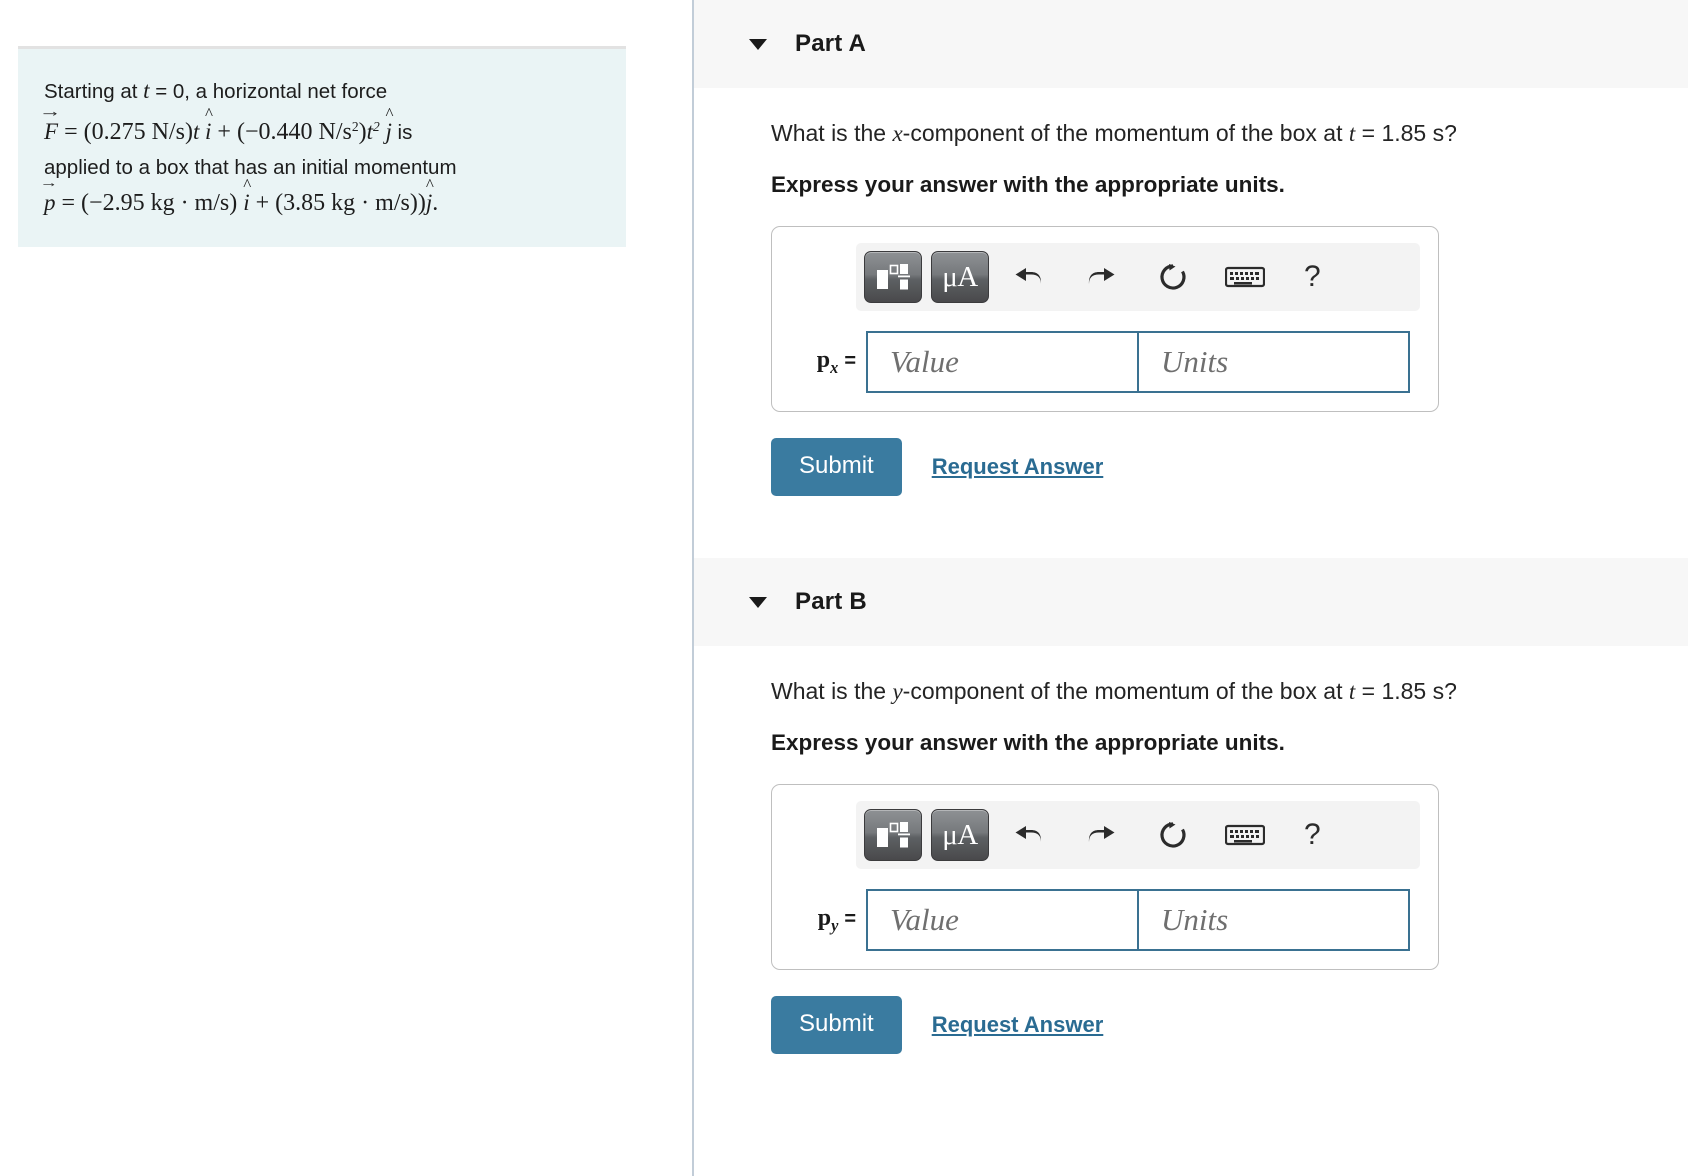 The image size is (1688, 1176). What do you see at coordinates (832, 133) in the screenshot?
I see `question-pre: What is the` at bounding box center [832, 133].